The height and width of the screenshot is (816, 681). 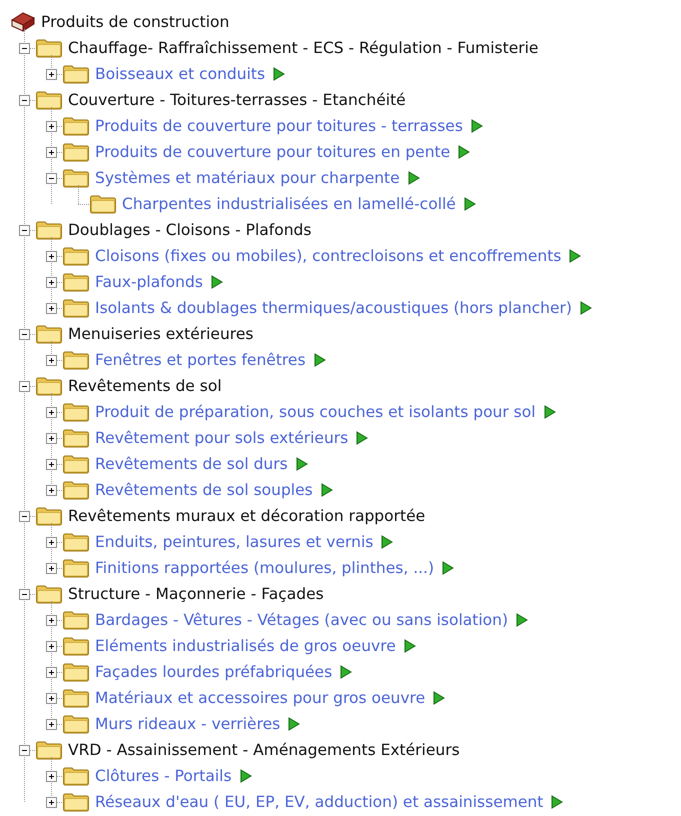 I want to click on tree-label: Menuiseries extérieures, so click(x=161, y=334).